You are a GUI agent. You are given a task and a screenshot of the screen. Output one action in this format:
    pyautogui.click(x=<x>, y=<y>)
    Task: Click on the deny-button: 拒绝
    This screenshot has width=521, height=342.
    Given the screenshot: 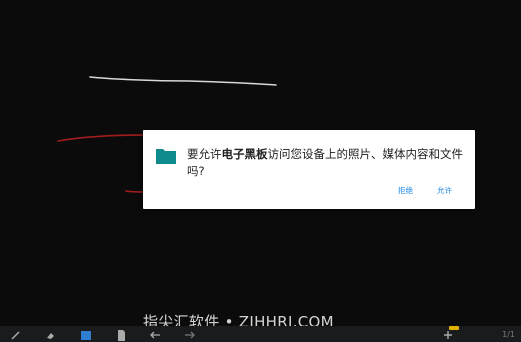 What is the action you would take?
    pyautogui.click(x=405, y=190)
    